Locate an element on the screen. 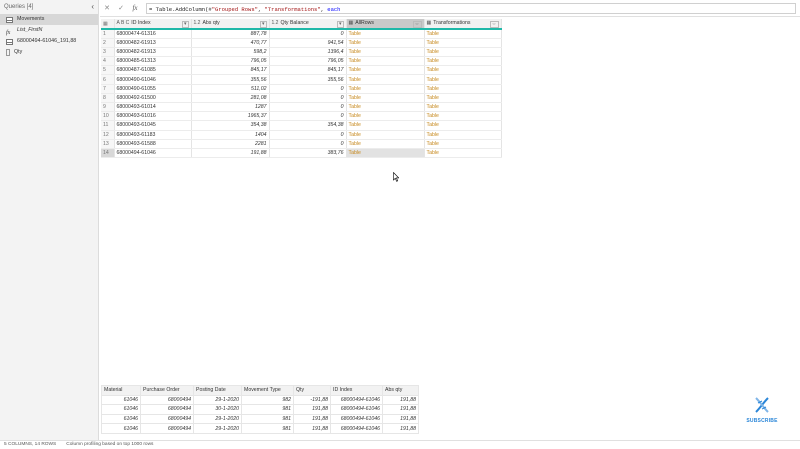 The image size is (800, 449). column-header-abs-qty: 1.2 Abs qty ▾ is located at coordinates (230, 24).